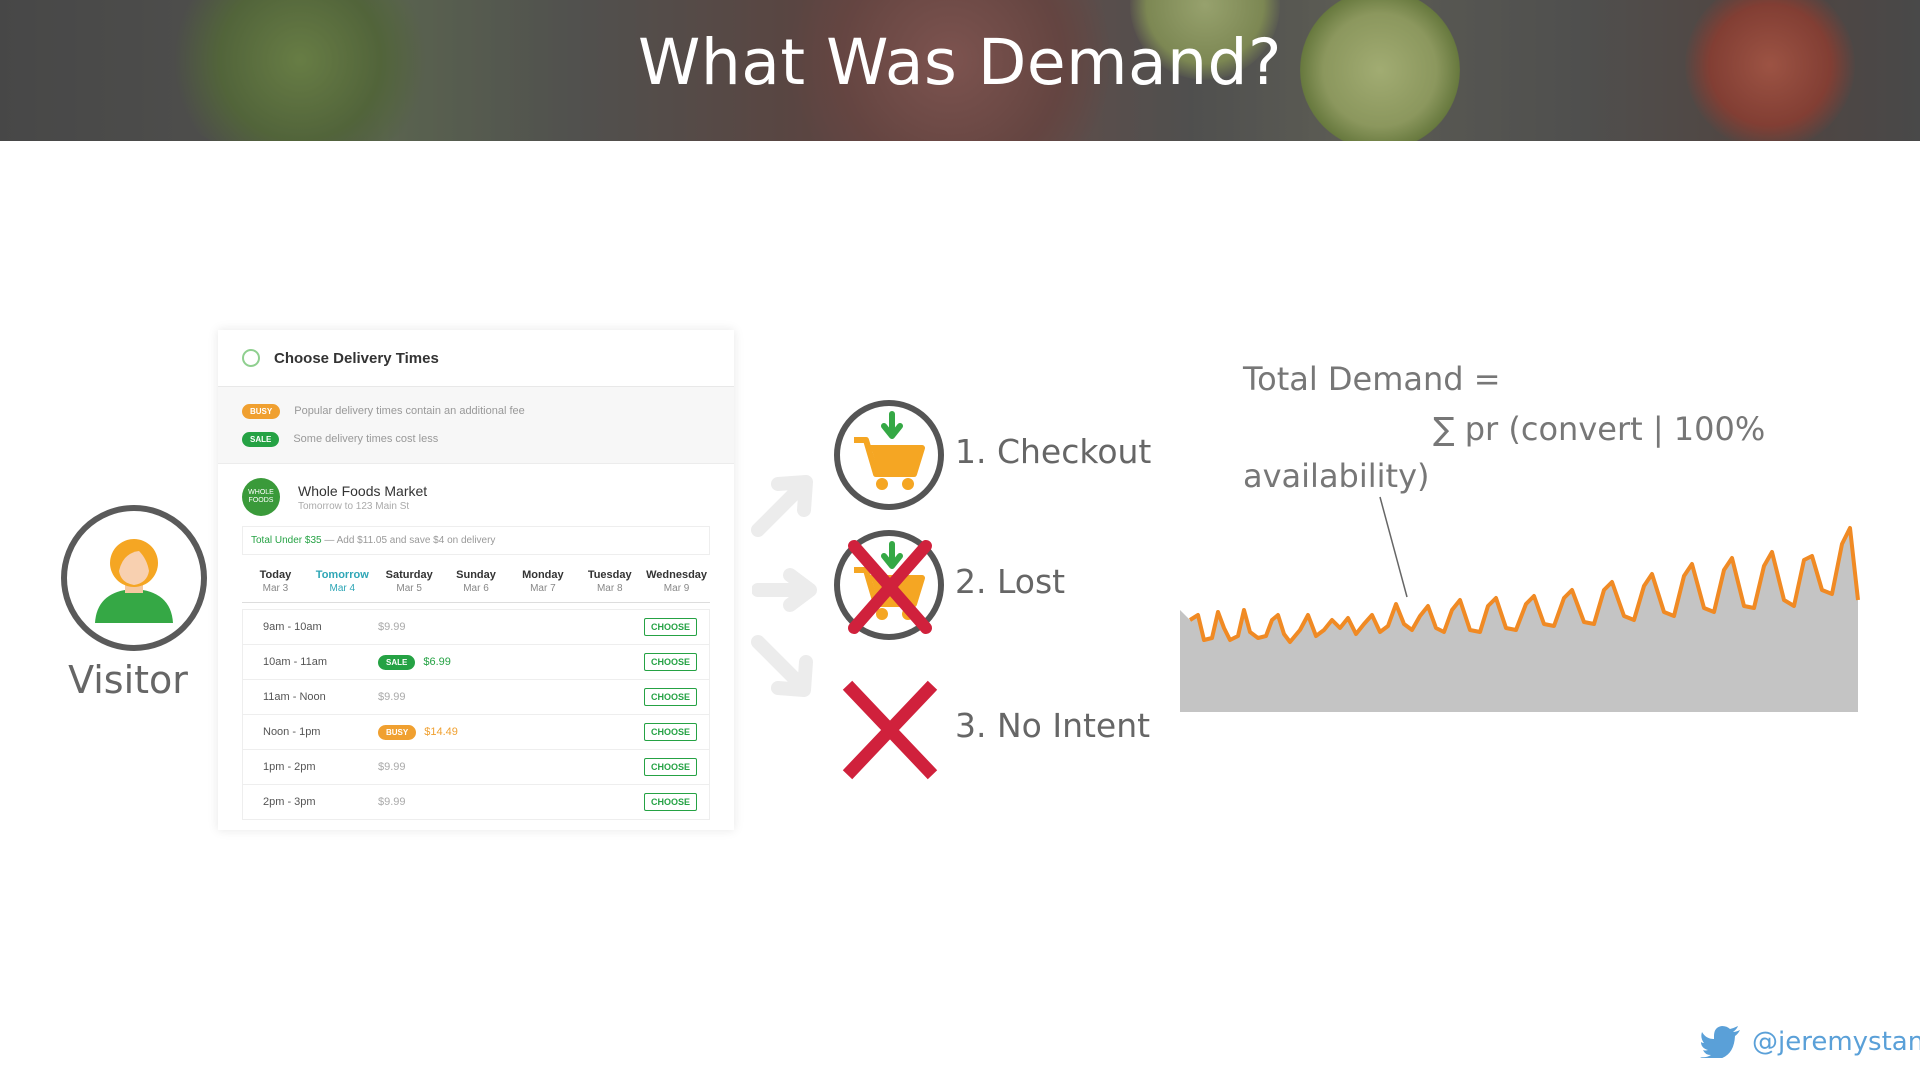 This screenshot has height=1078, width=1920. I want to click on tab-day: Monday Mar 7, so click(542, 585).